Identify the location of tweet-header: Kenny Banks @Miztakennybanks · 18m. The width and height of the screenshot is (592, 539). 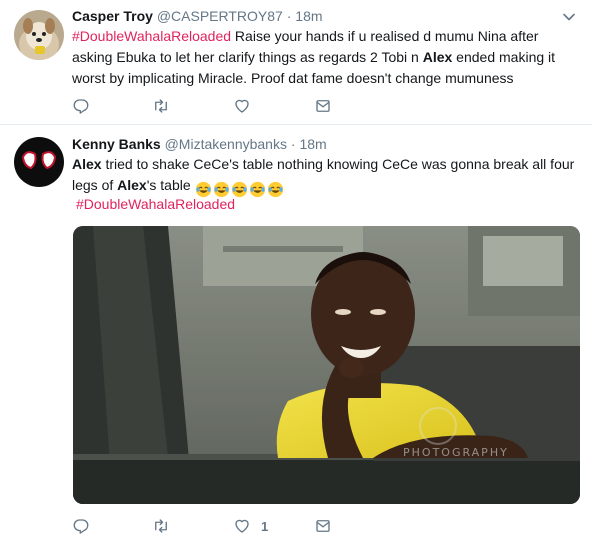
(199, 144).